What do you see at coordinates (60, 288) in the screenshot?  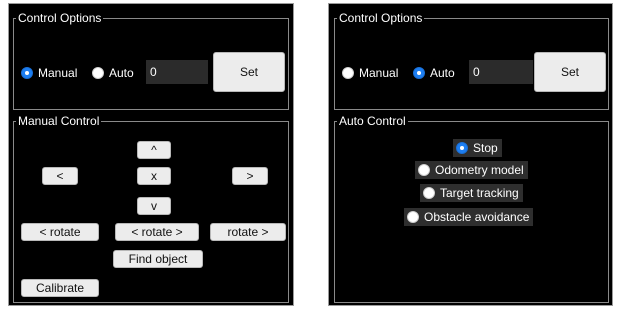 I see `calibrate-button: Calibrate` at bounding box center [60, 288].